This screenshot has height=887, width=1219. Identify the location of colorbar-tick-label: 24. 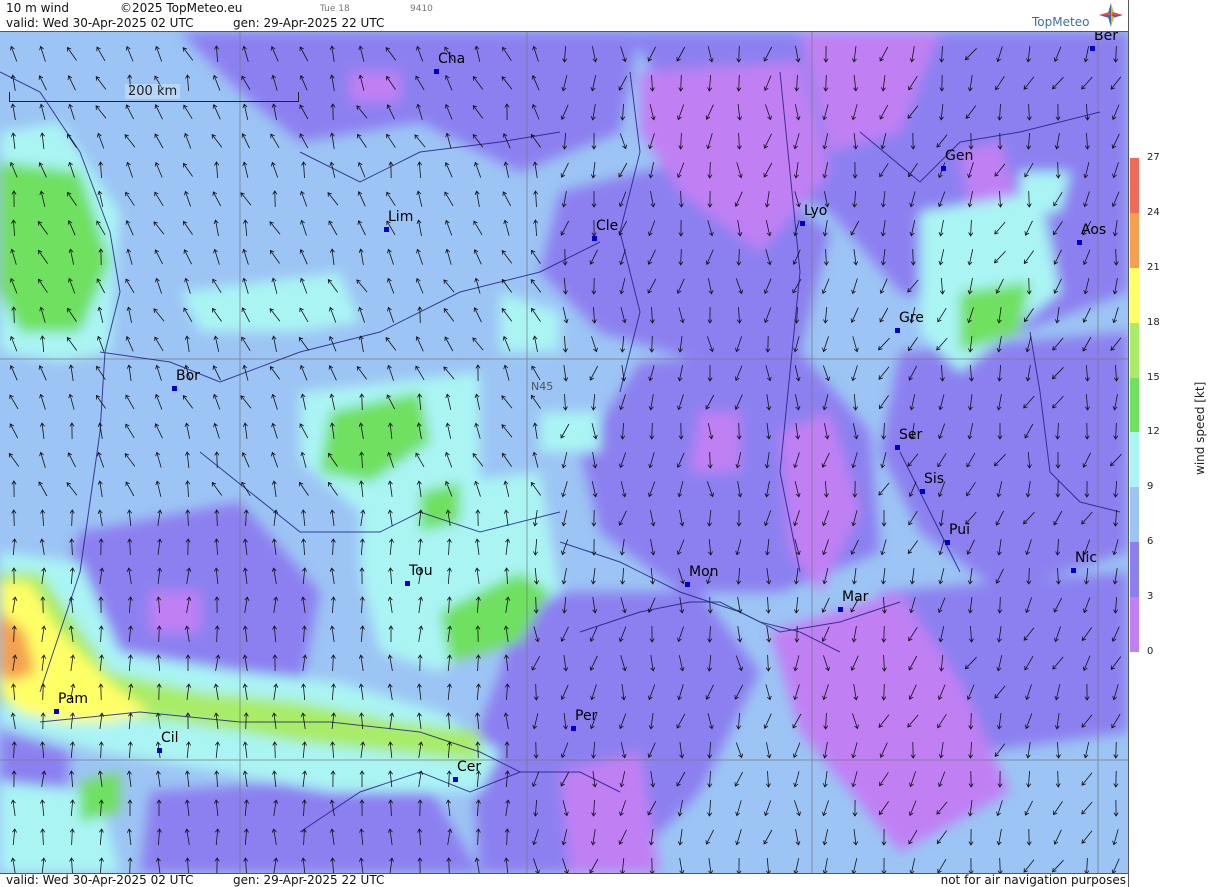
(1153, 212).